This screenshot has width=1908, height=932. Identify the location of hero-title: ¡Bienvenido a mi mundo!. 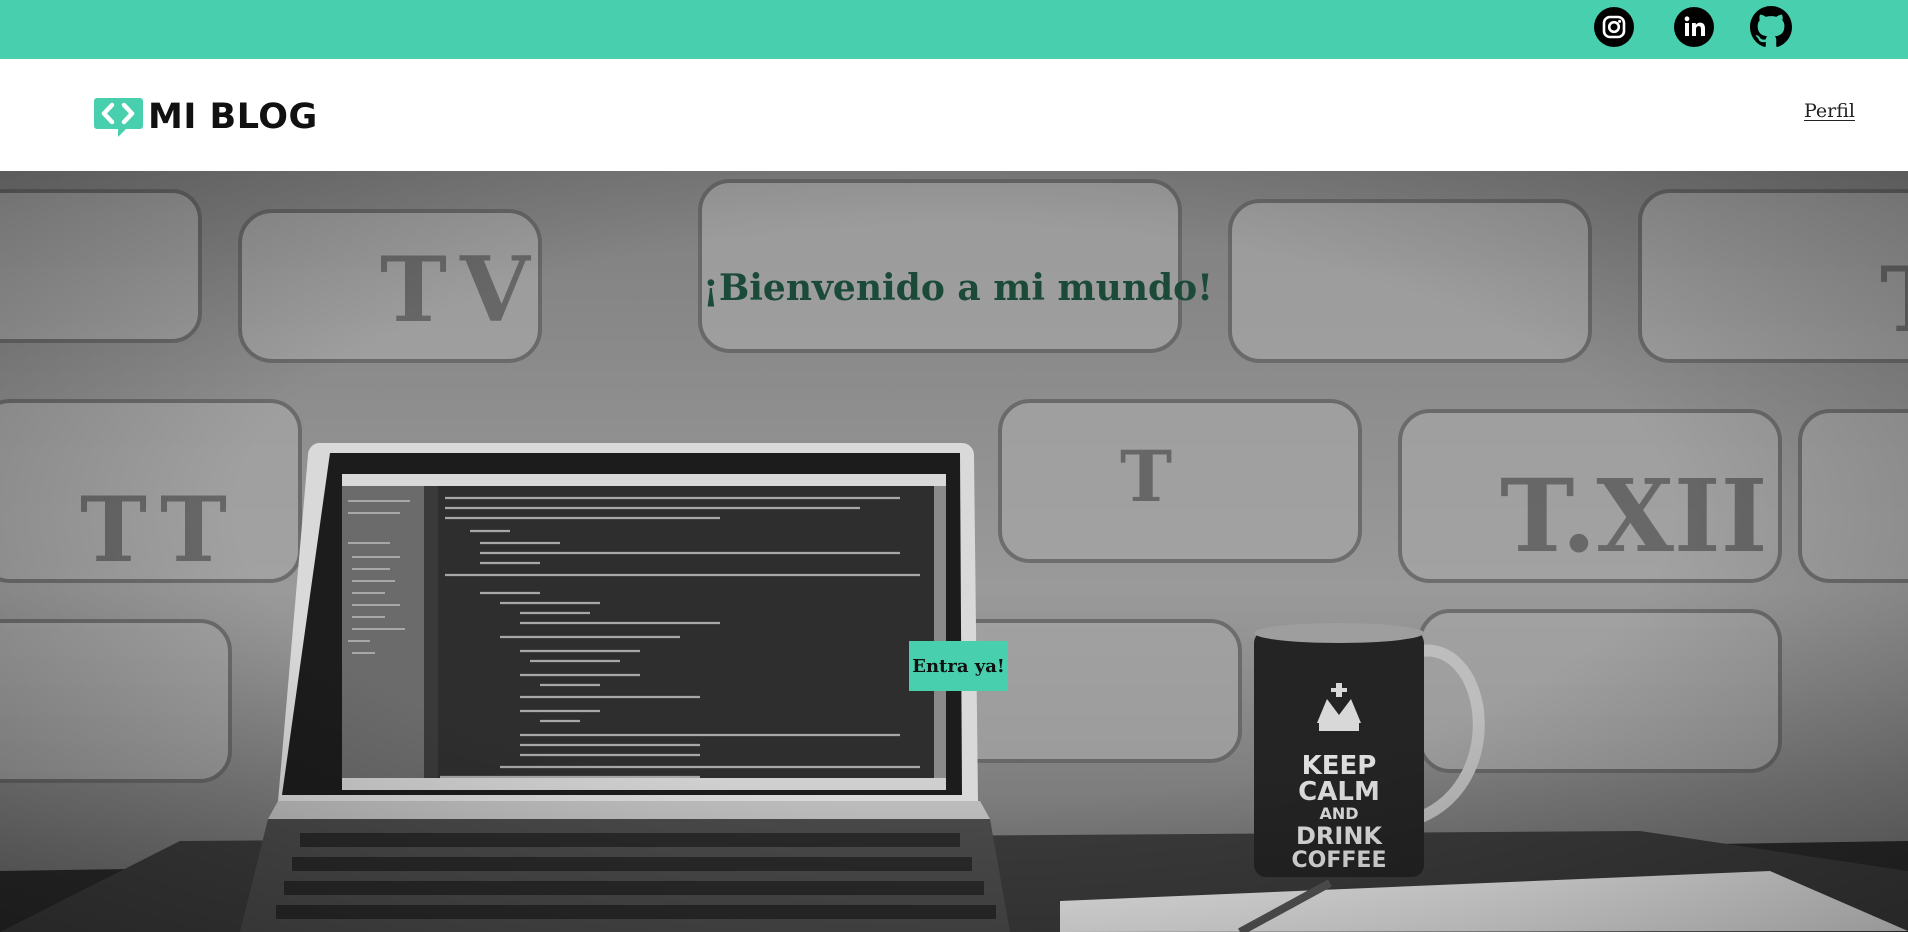
(958, 288).